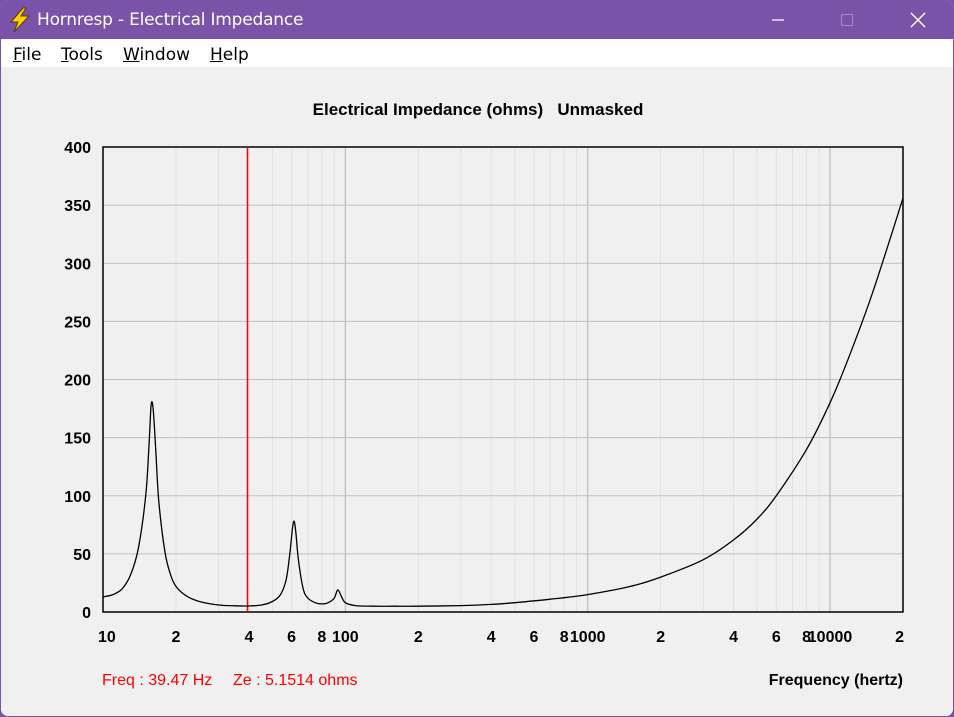 The height and width of the screenshot is (717, 954). I want to click on menu-tools-mnemonic: T, so click(65, 55).